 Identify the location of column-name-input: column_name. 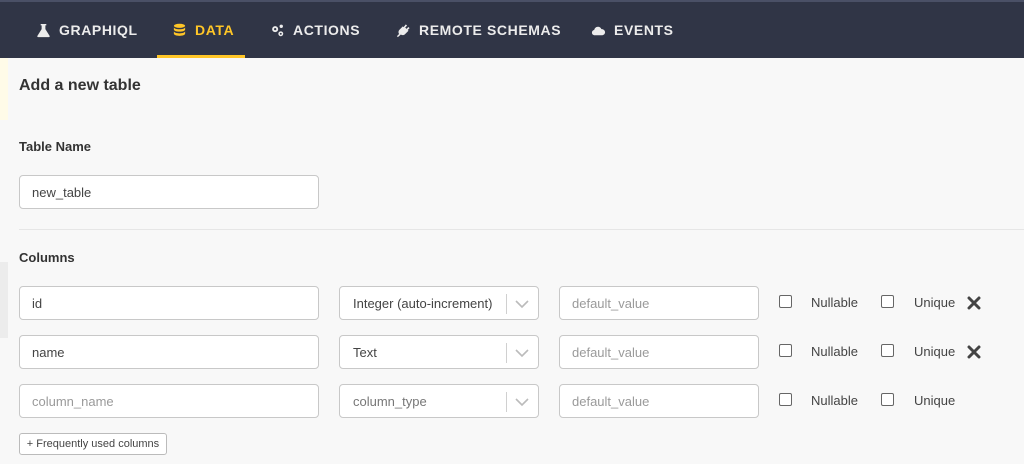
(169, 401).